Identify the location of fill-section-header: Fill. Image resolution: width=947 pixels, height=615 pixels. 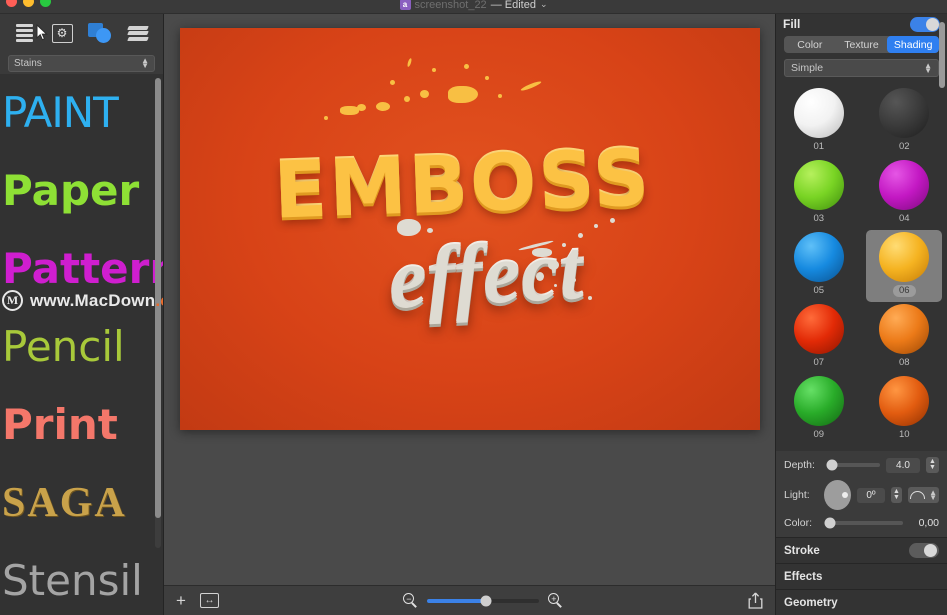
(861, 24).